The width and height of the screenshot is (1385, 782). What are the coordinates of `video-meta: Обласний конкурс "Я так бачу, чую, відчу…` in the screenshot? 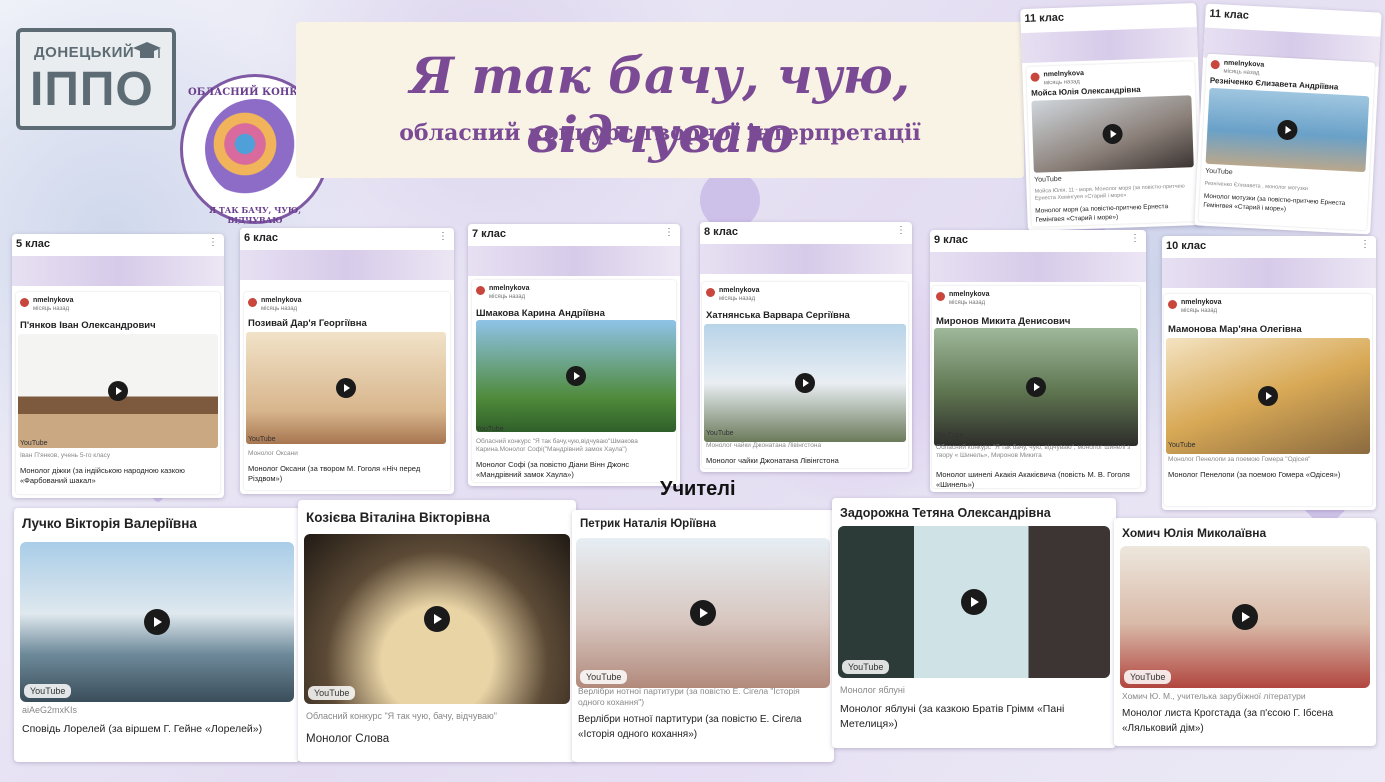 It's located at (1033, 451).